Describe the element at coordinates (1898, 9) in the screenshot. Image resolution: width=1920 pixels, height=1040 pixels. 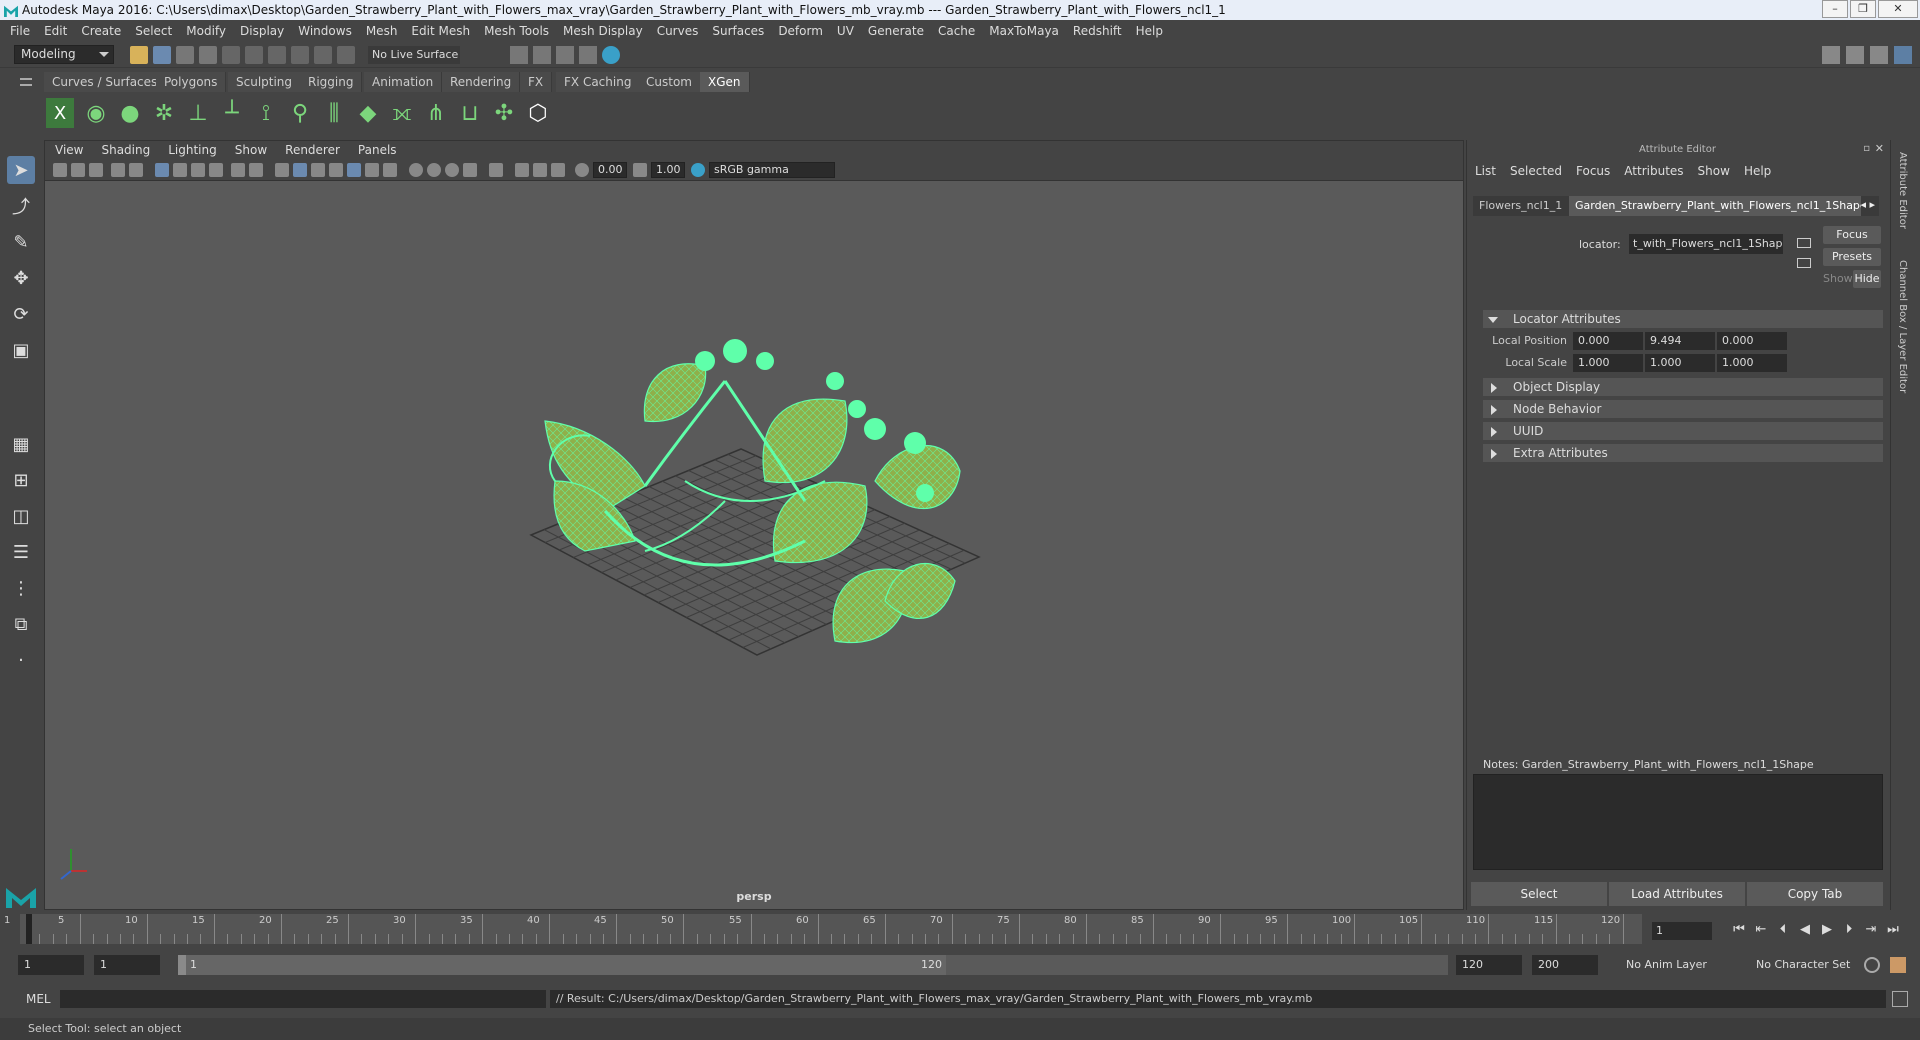
I see `close-button: ✕` at that location.